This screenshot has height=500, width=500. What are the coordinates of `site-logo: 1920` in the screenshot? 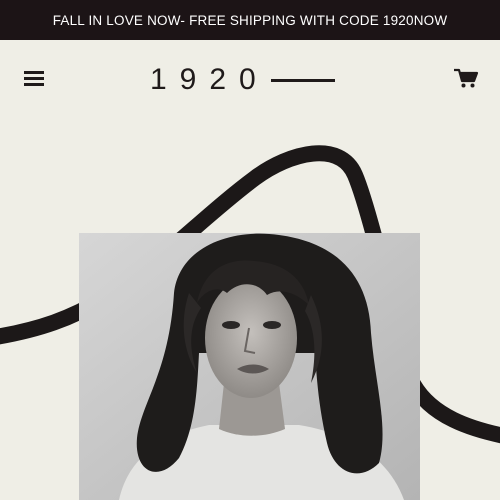 It's located at (242, 80).